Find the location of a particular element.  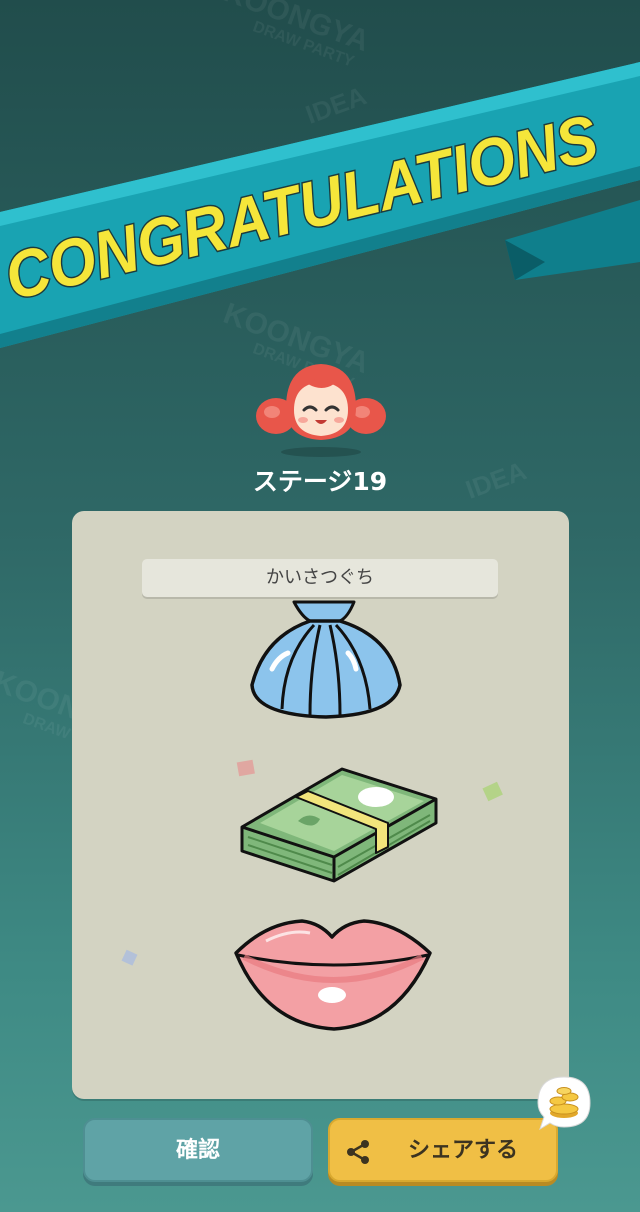

stage-label: ステージ19 is located at coordinates (320, 481).